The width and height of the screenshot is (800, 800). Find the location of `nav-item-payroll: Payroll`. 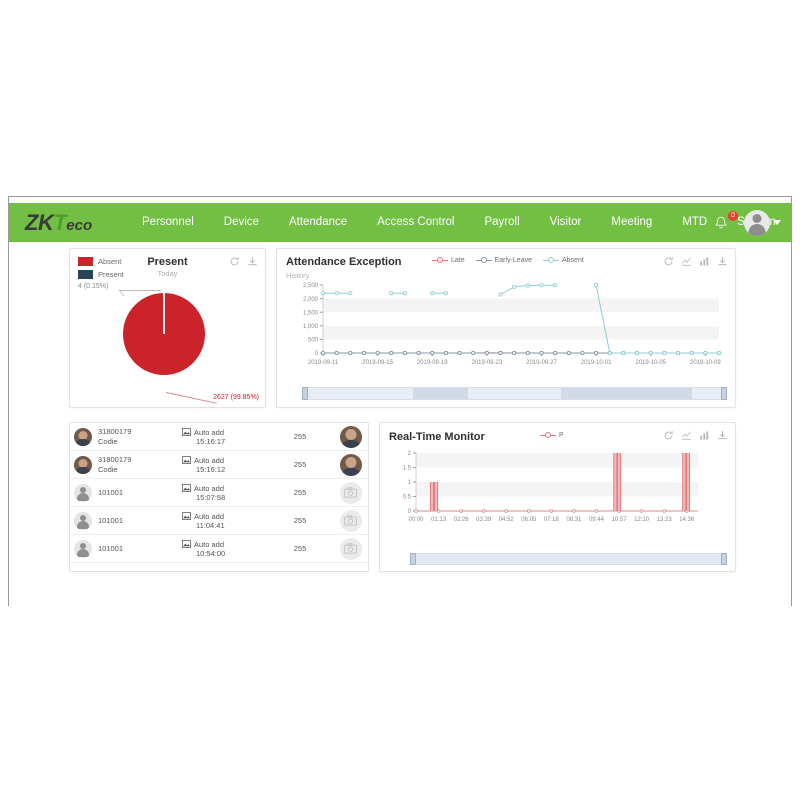

nav-item-payroll: Payroll is located at coordinates (501, 222).